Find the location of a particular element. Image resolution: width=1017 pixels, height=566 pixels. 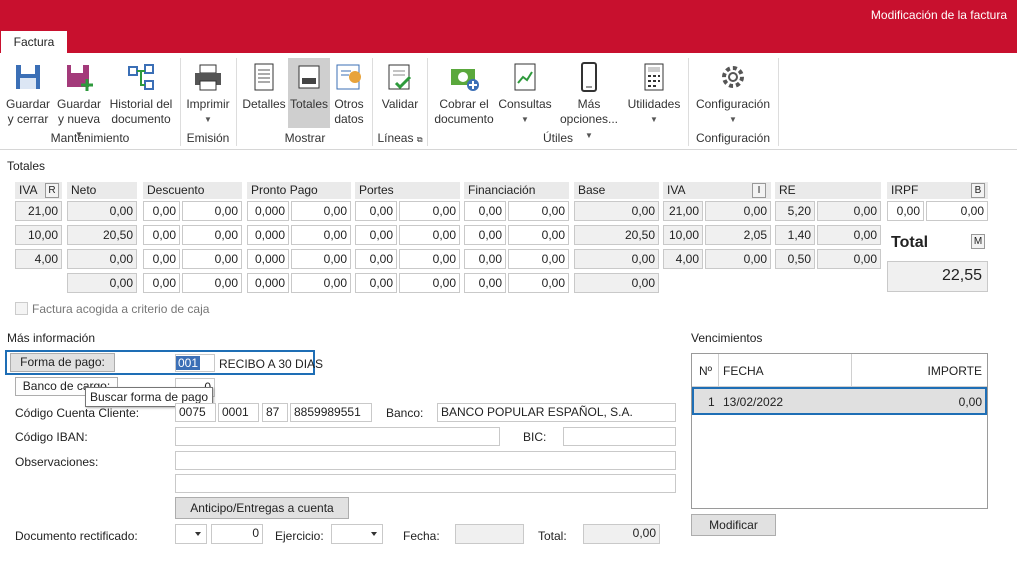

ccc-cuenta-input: 8859989551 is located at coordinates (331, 412).